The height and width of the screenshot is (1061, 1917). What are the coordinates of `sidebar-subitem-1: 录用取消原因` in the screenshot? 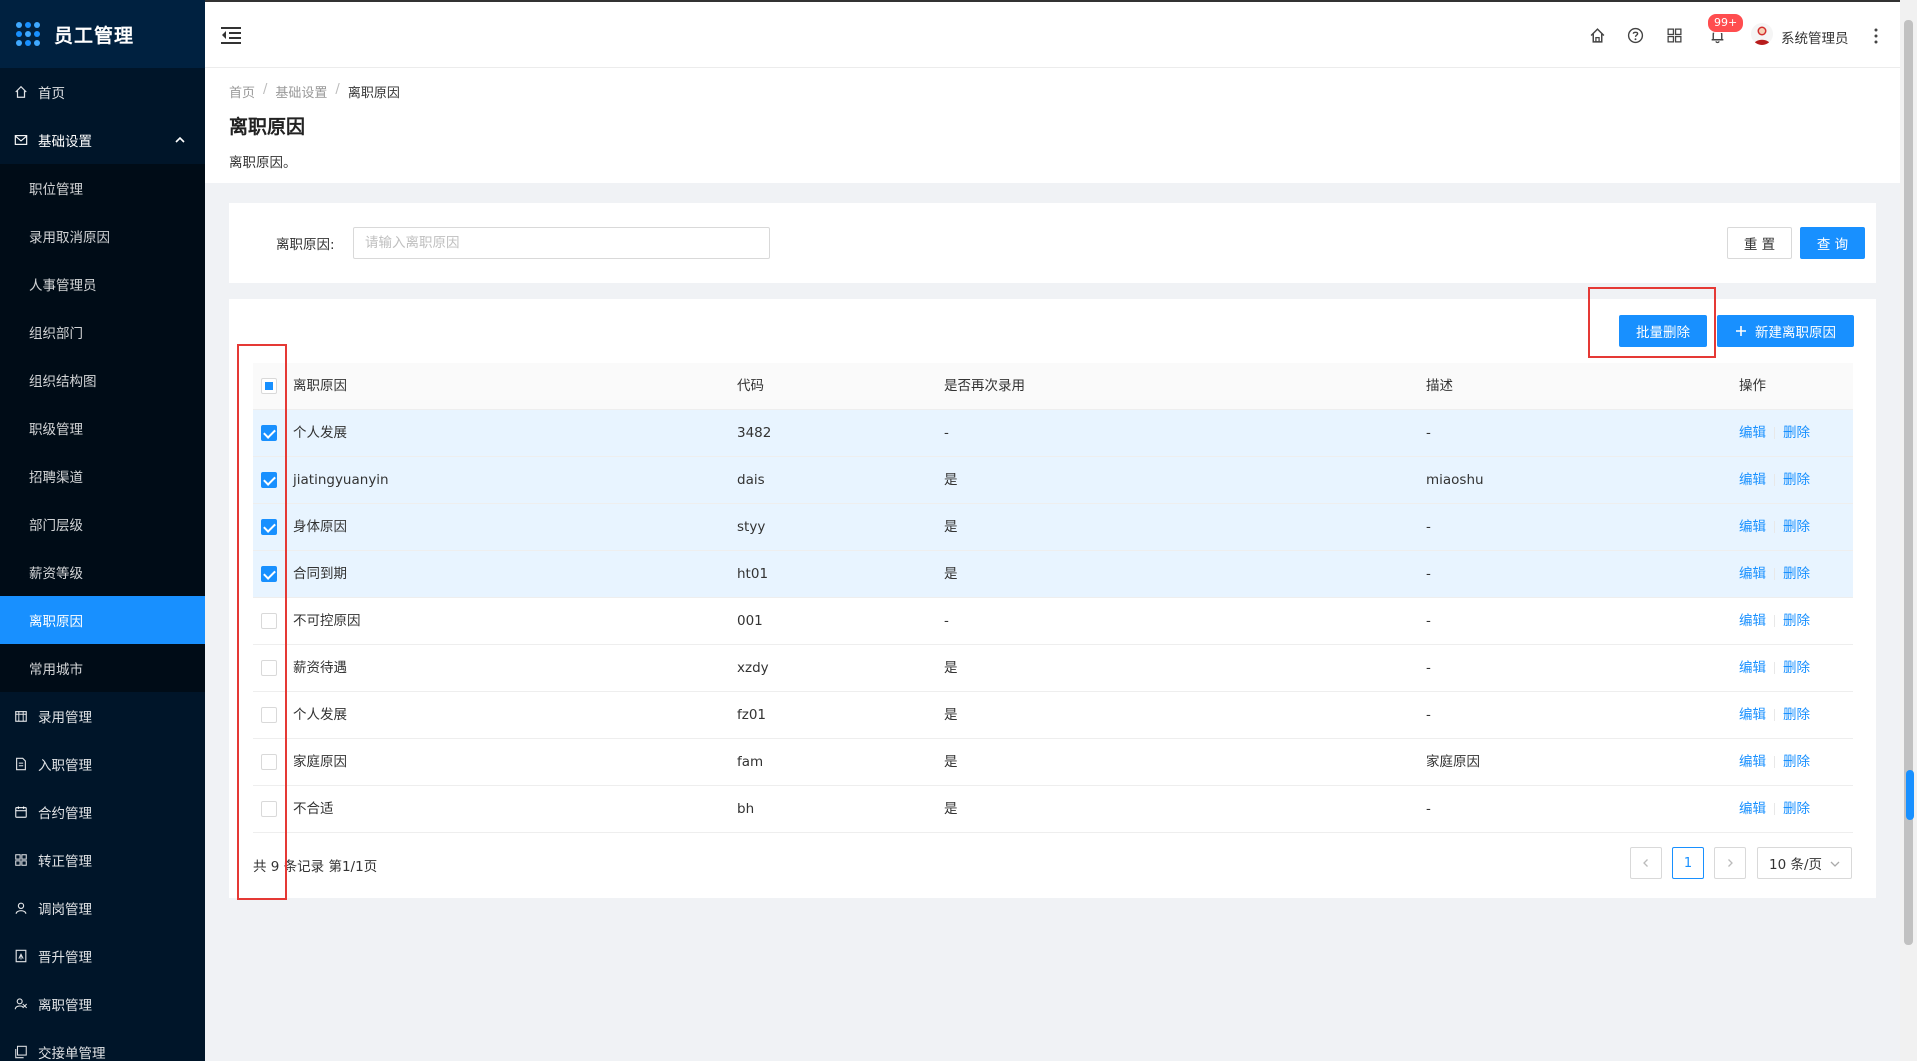 It's located at (102, 236).